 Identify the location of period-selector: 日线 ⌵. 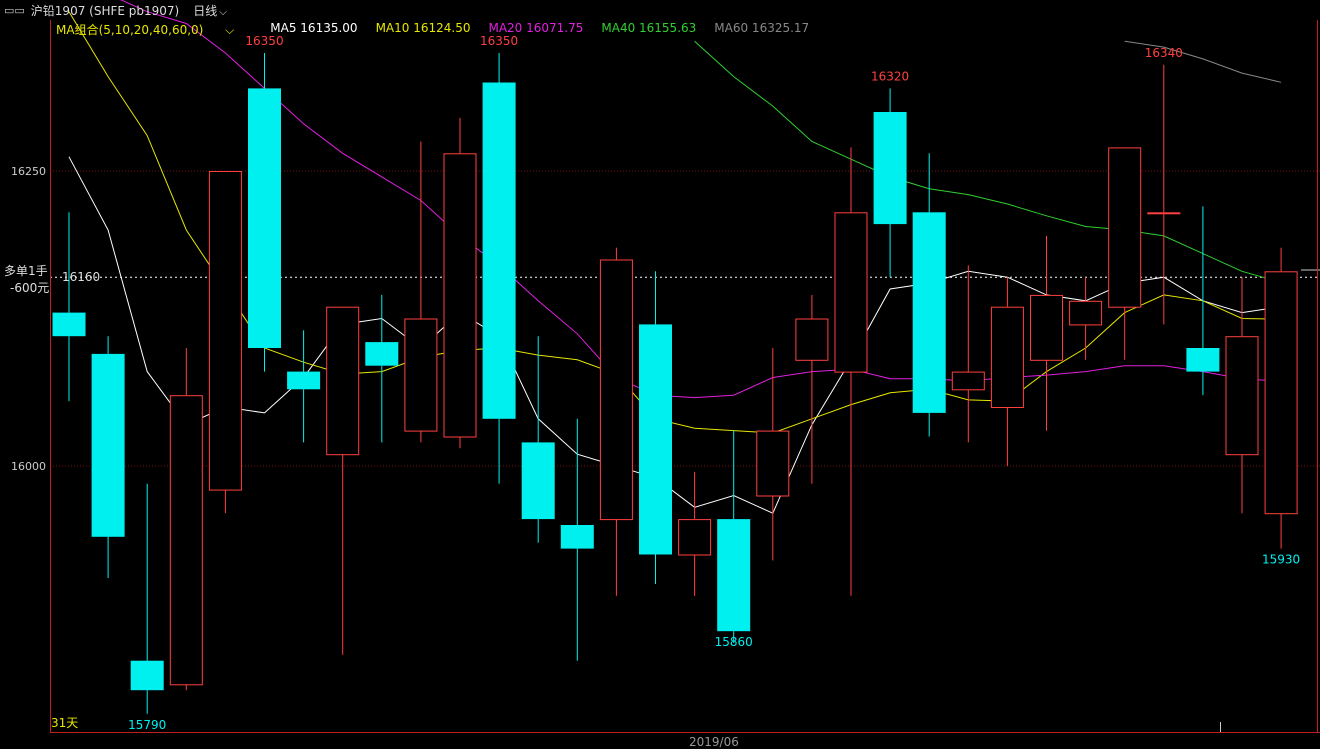
(210, 10).